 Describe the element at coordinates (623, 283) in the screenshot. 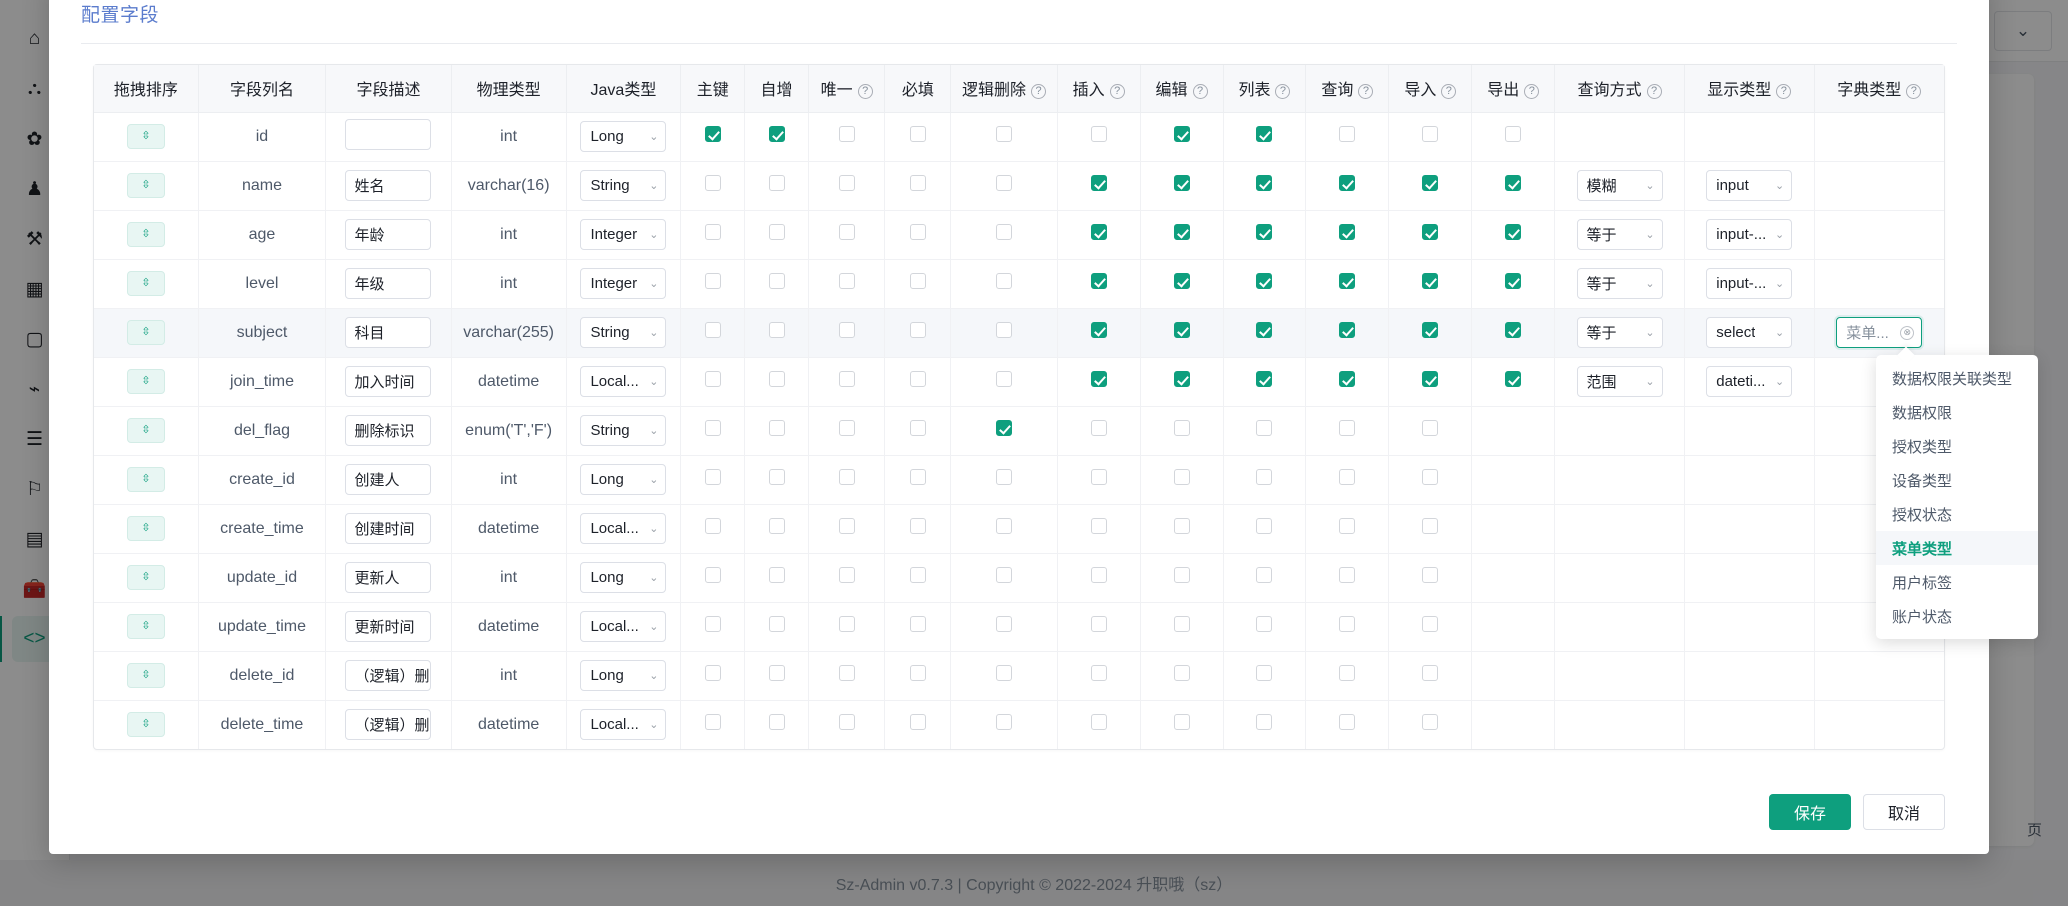

I see `java-type-select: Integer ⌄` at that location.